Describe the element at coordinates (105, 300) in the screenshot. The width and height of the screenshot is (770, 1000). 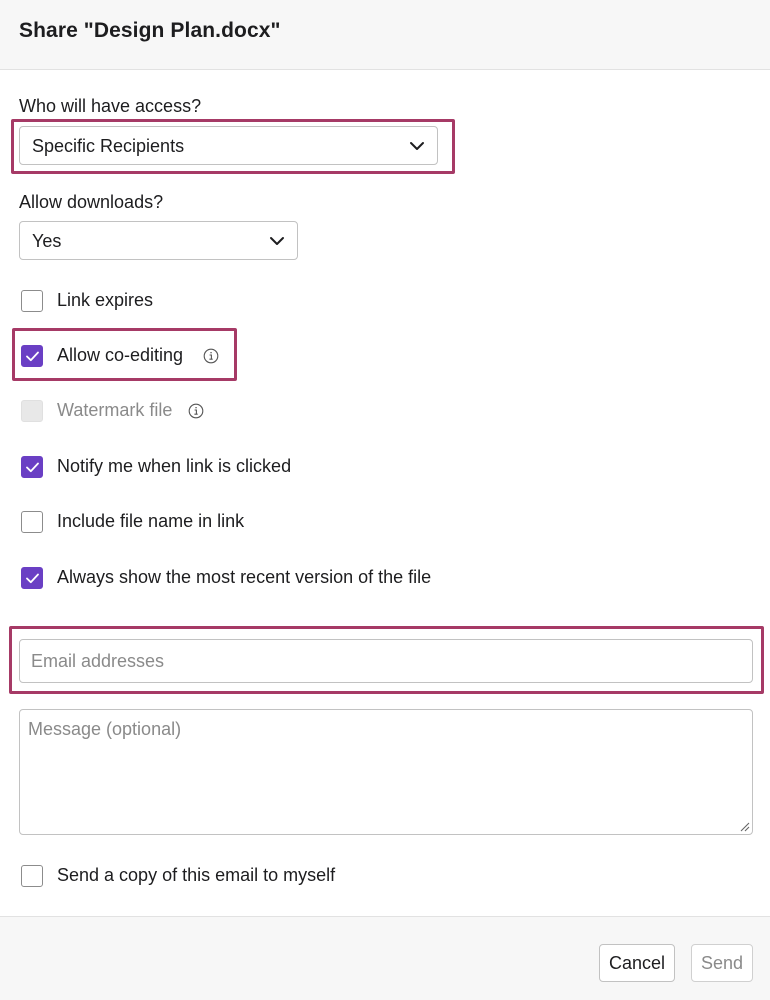
I see `option-label: Link expires` at that location.